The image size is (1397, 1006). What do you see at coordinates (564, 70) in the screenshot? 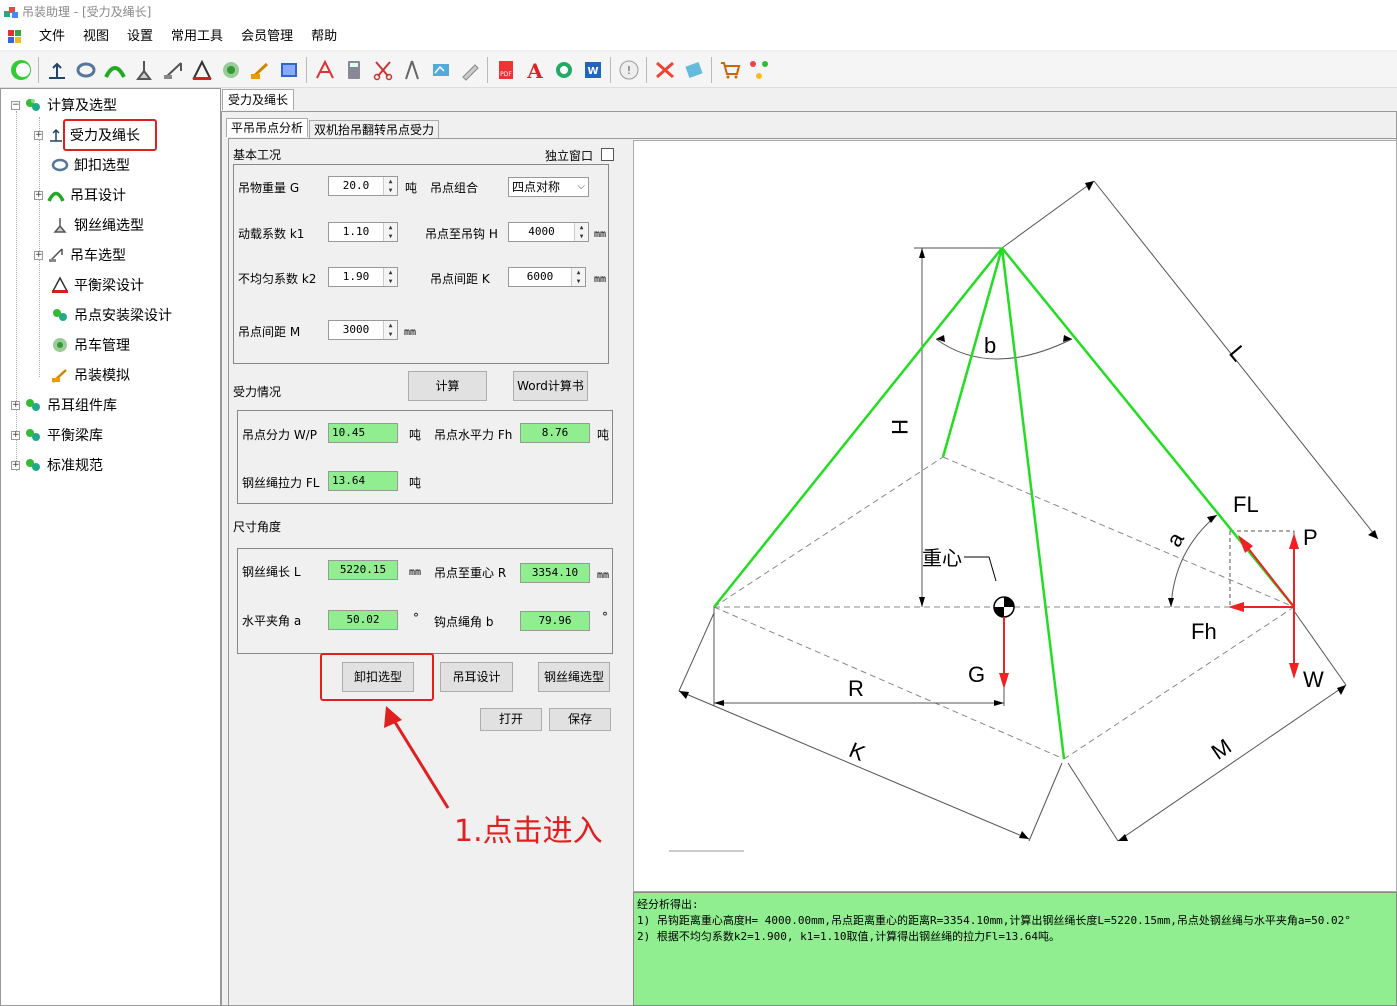
I see `refresh-icon` at bounding box center [564, 70].